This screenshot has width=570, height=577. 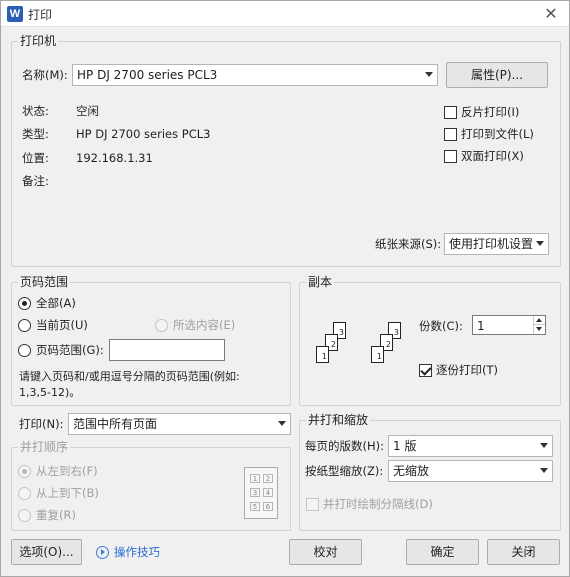 I want to click on scale-select: 无缩放, so click(x=470, y=471).